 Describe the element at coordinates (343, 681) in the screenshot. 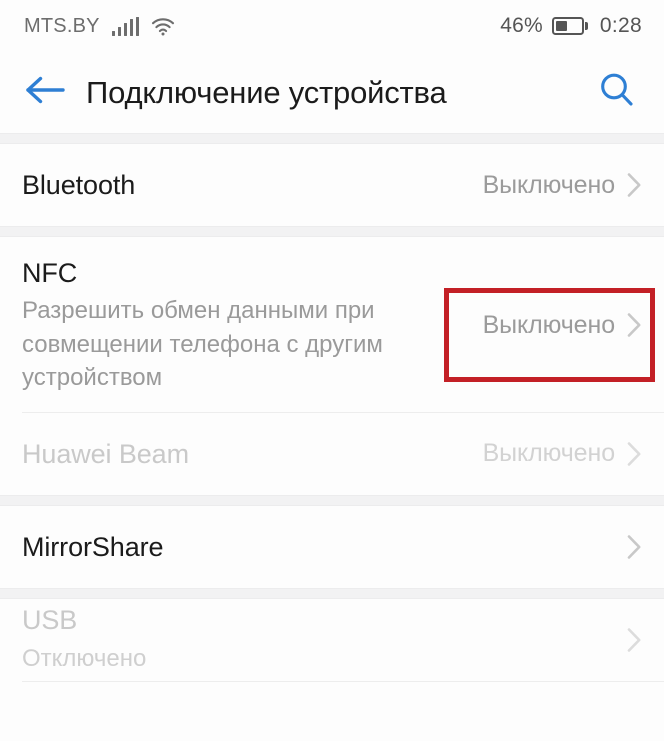

I see `list-divider` at that location.